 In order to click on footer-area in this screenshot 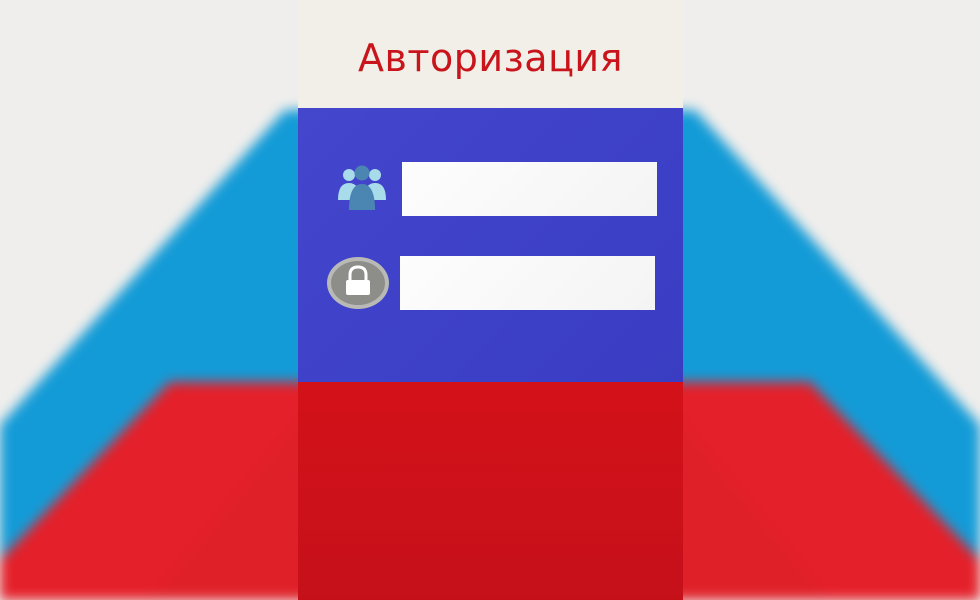, I will do `click(490, 491)`.